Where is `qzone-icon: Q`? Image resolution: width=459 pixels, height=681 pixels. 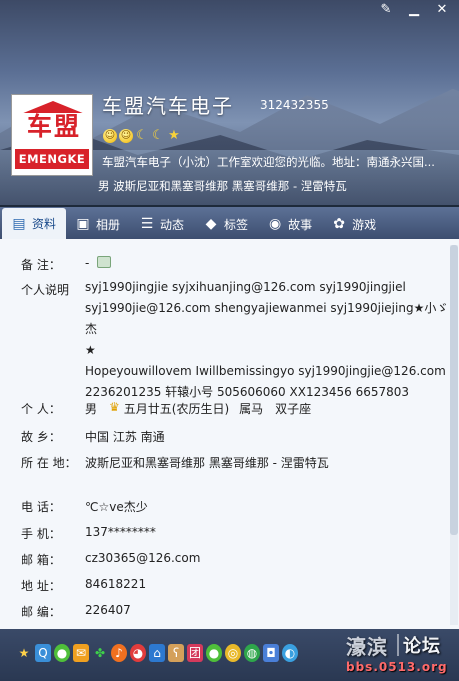 qzone-icon: Q is located at coordinates (43, 653).